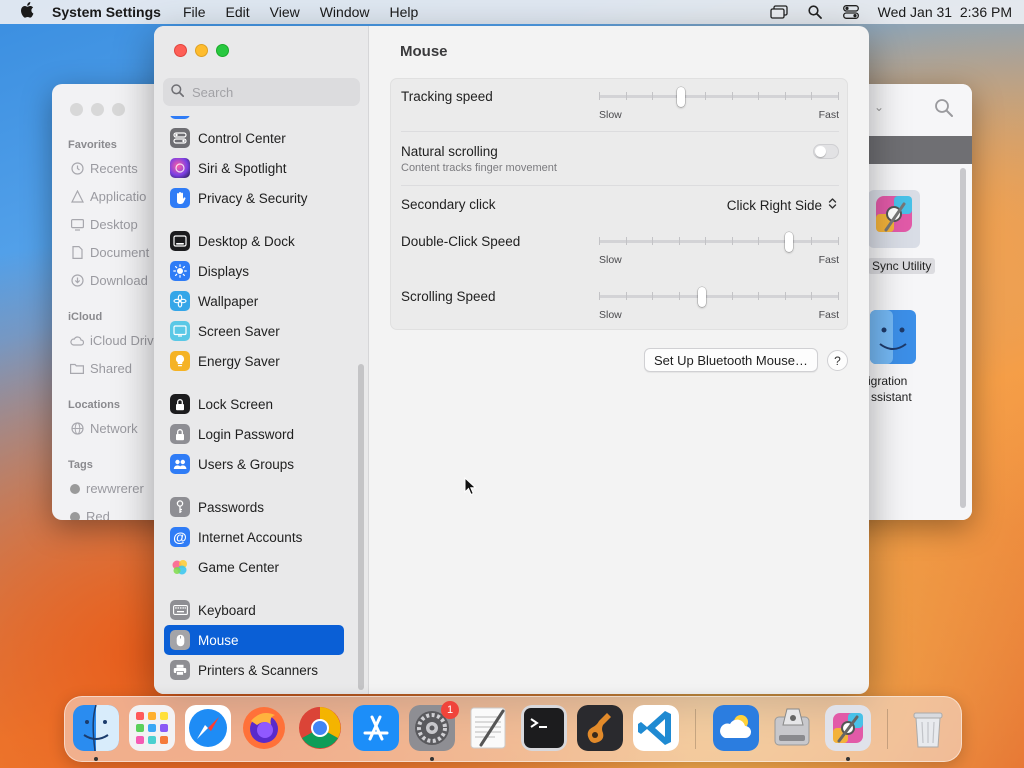 This screenshot has height=768, width=1024. What do you see at coordinates (104, 428) in the screenshot?
I see `finder-item-network: Network` at bounding box center [104, 428].